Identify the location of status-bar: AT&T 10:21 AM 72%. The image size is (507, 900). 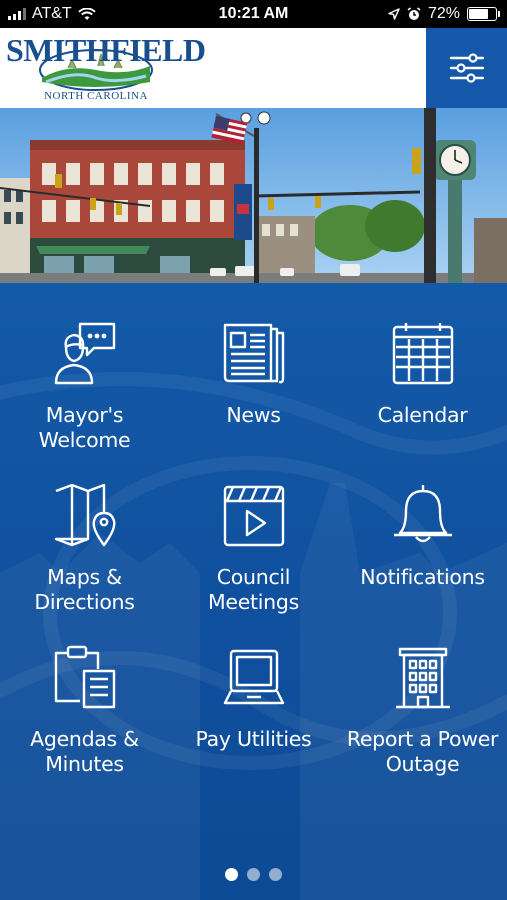
(253, 14).